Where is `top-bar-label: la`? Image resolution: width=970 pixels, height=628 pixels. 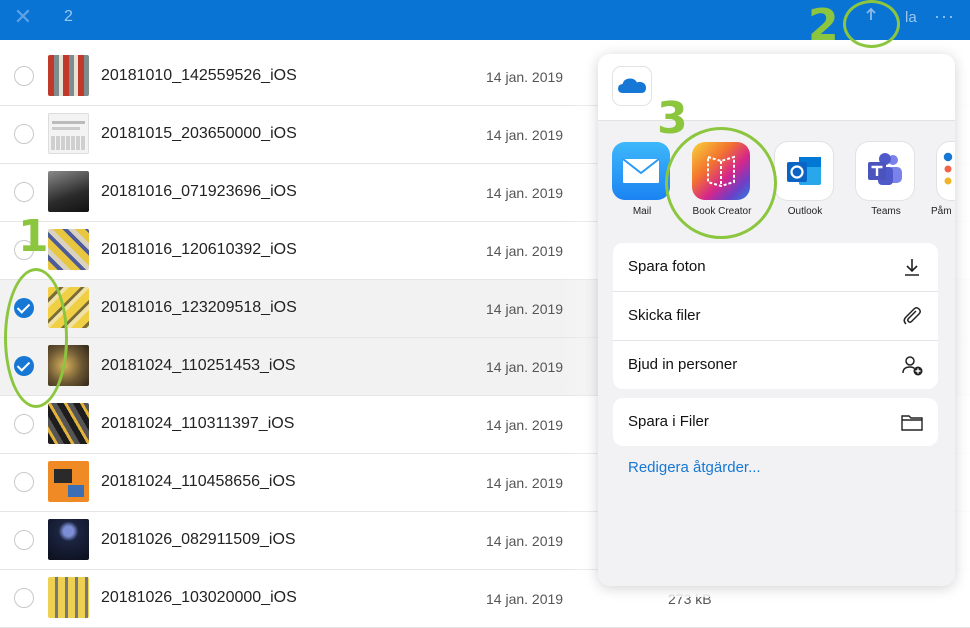
top-bar-label: la is located at coordinates (911, 17).